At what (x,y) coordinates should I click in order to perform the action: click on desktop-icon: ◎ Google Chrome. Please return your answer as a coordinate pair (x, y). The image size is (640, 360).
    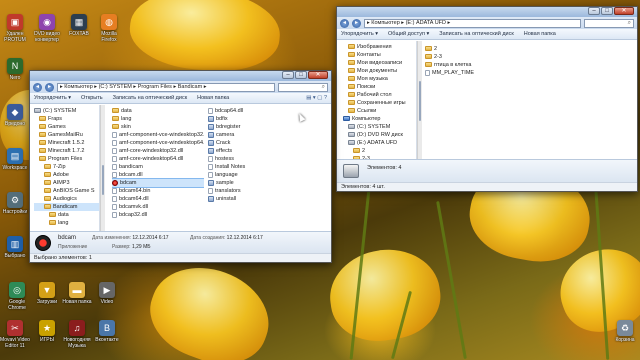
    Looking at the image, I should click on (17, 296).